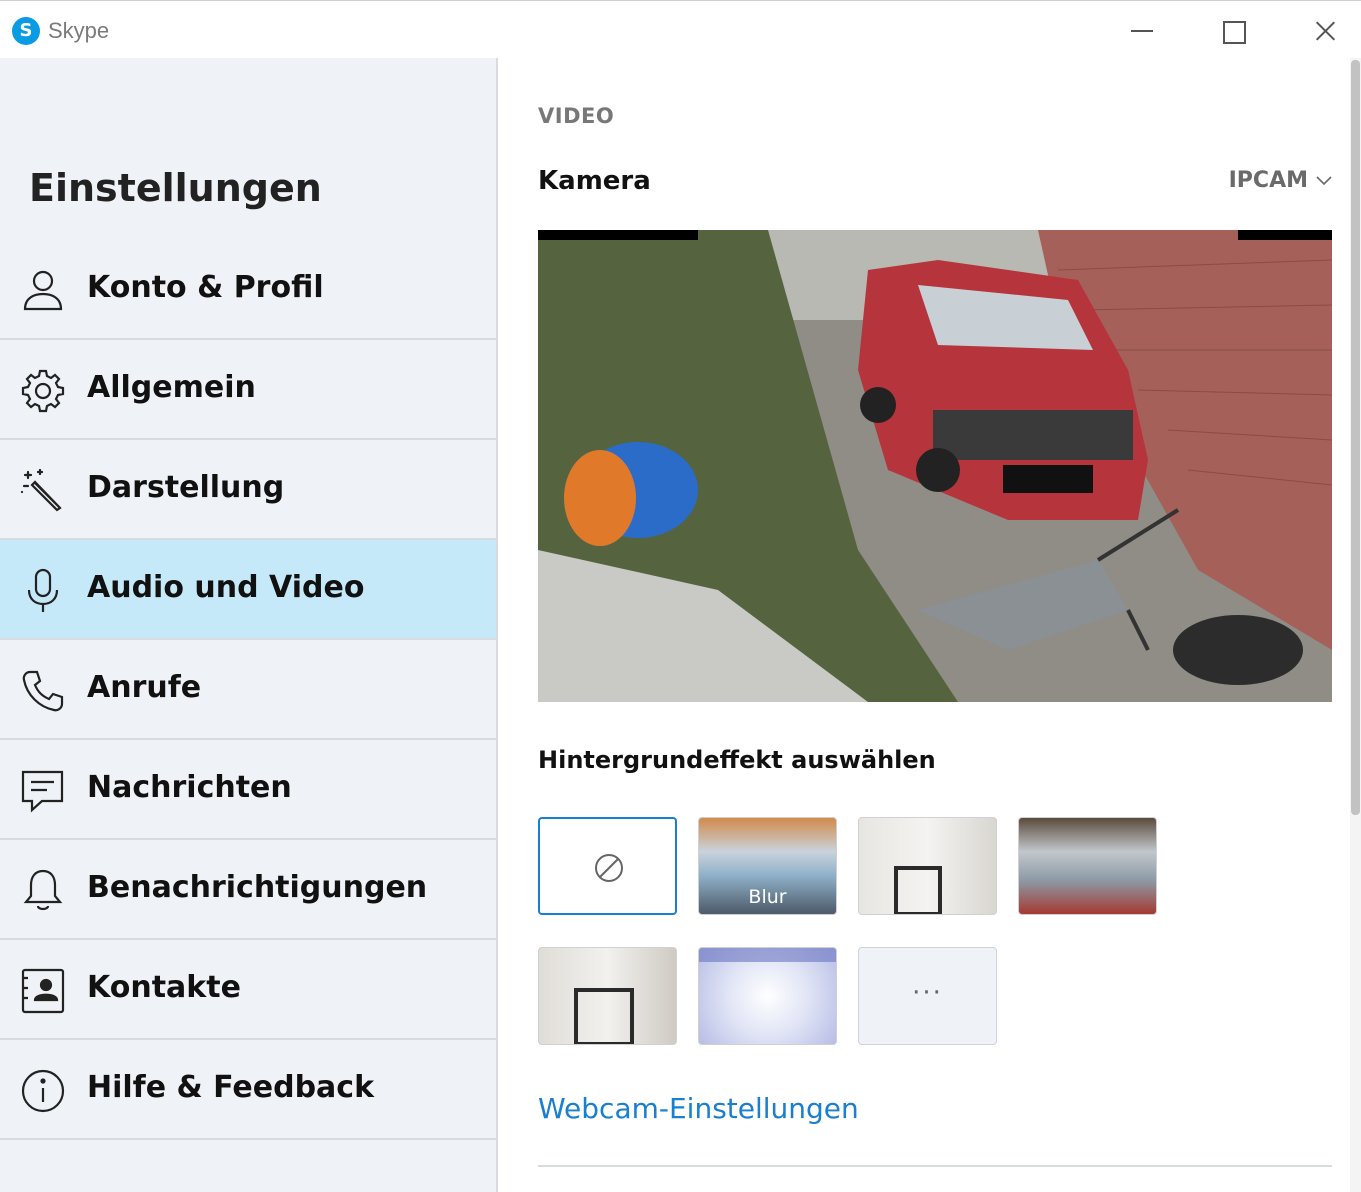 Image resolution: width=1361 pixels, height=1192 pixels. I want to click on sidebar-item-label: Darstellung, so click(186, 487).